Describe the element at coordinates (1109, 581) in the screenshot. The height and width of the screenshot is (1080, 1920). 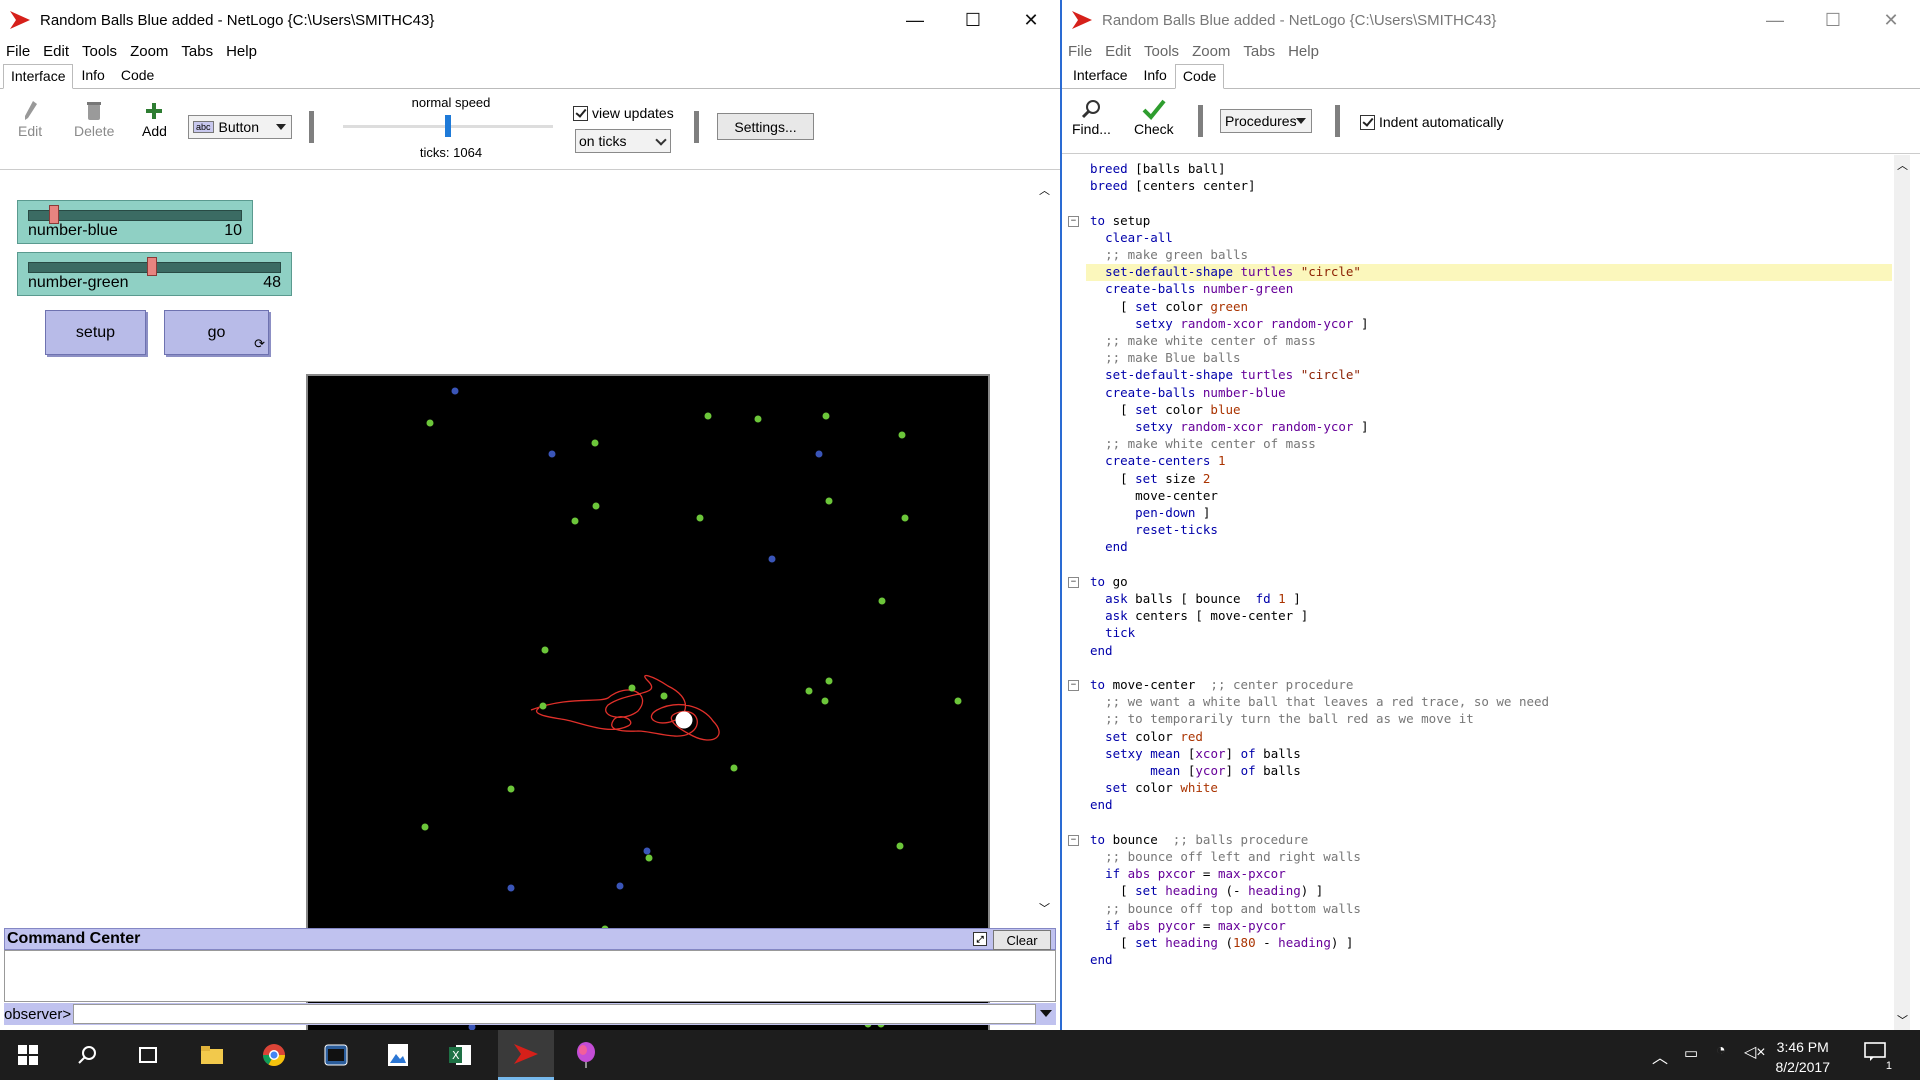
I see `code-line: to go` at that location.